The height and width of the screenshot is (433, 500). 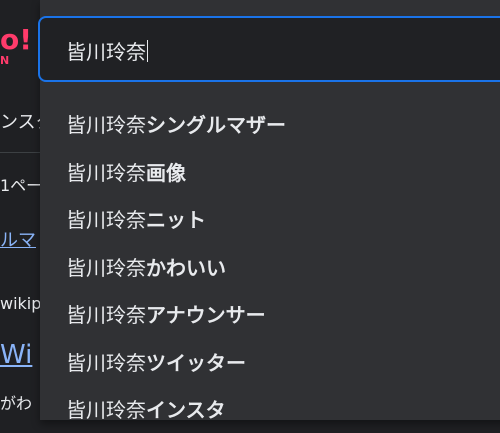 What do you see at coordinates (186, 410) in the screenshot?
I see `suggestion-suffix: インスタ` at bounding box center [186, 410].